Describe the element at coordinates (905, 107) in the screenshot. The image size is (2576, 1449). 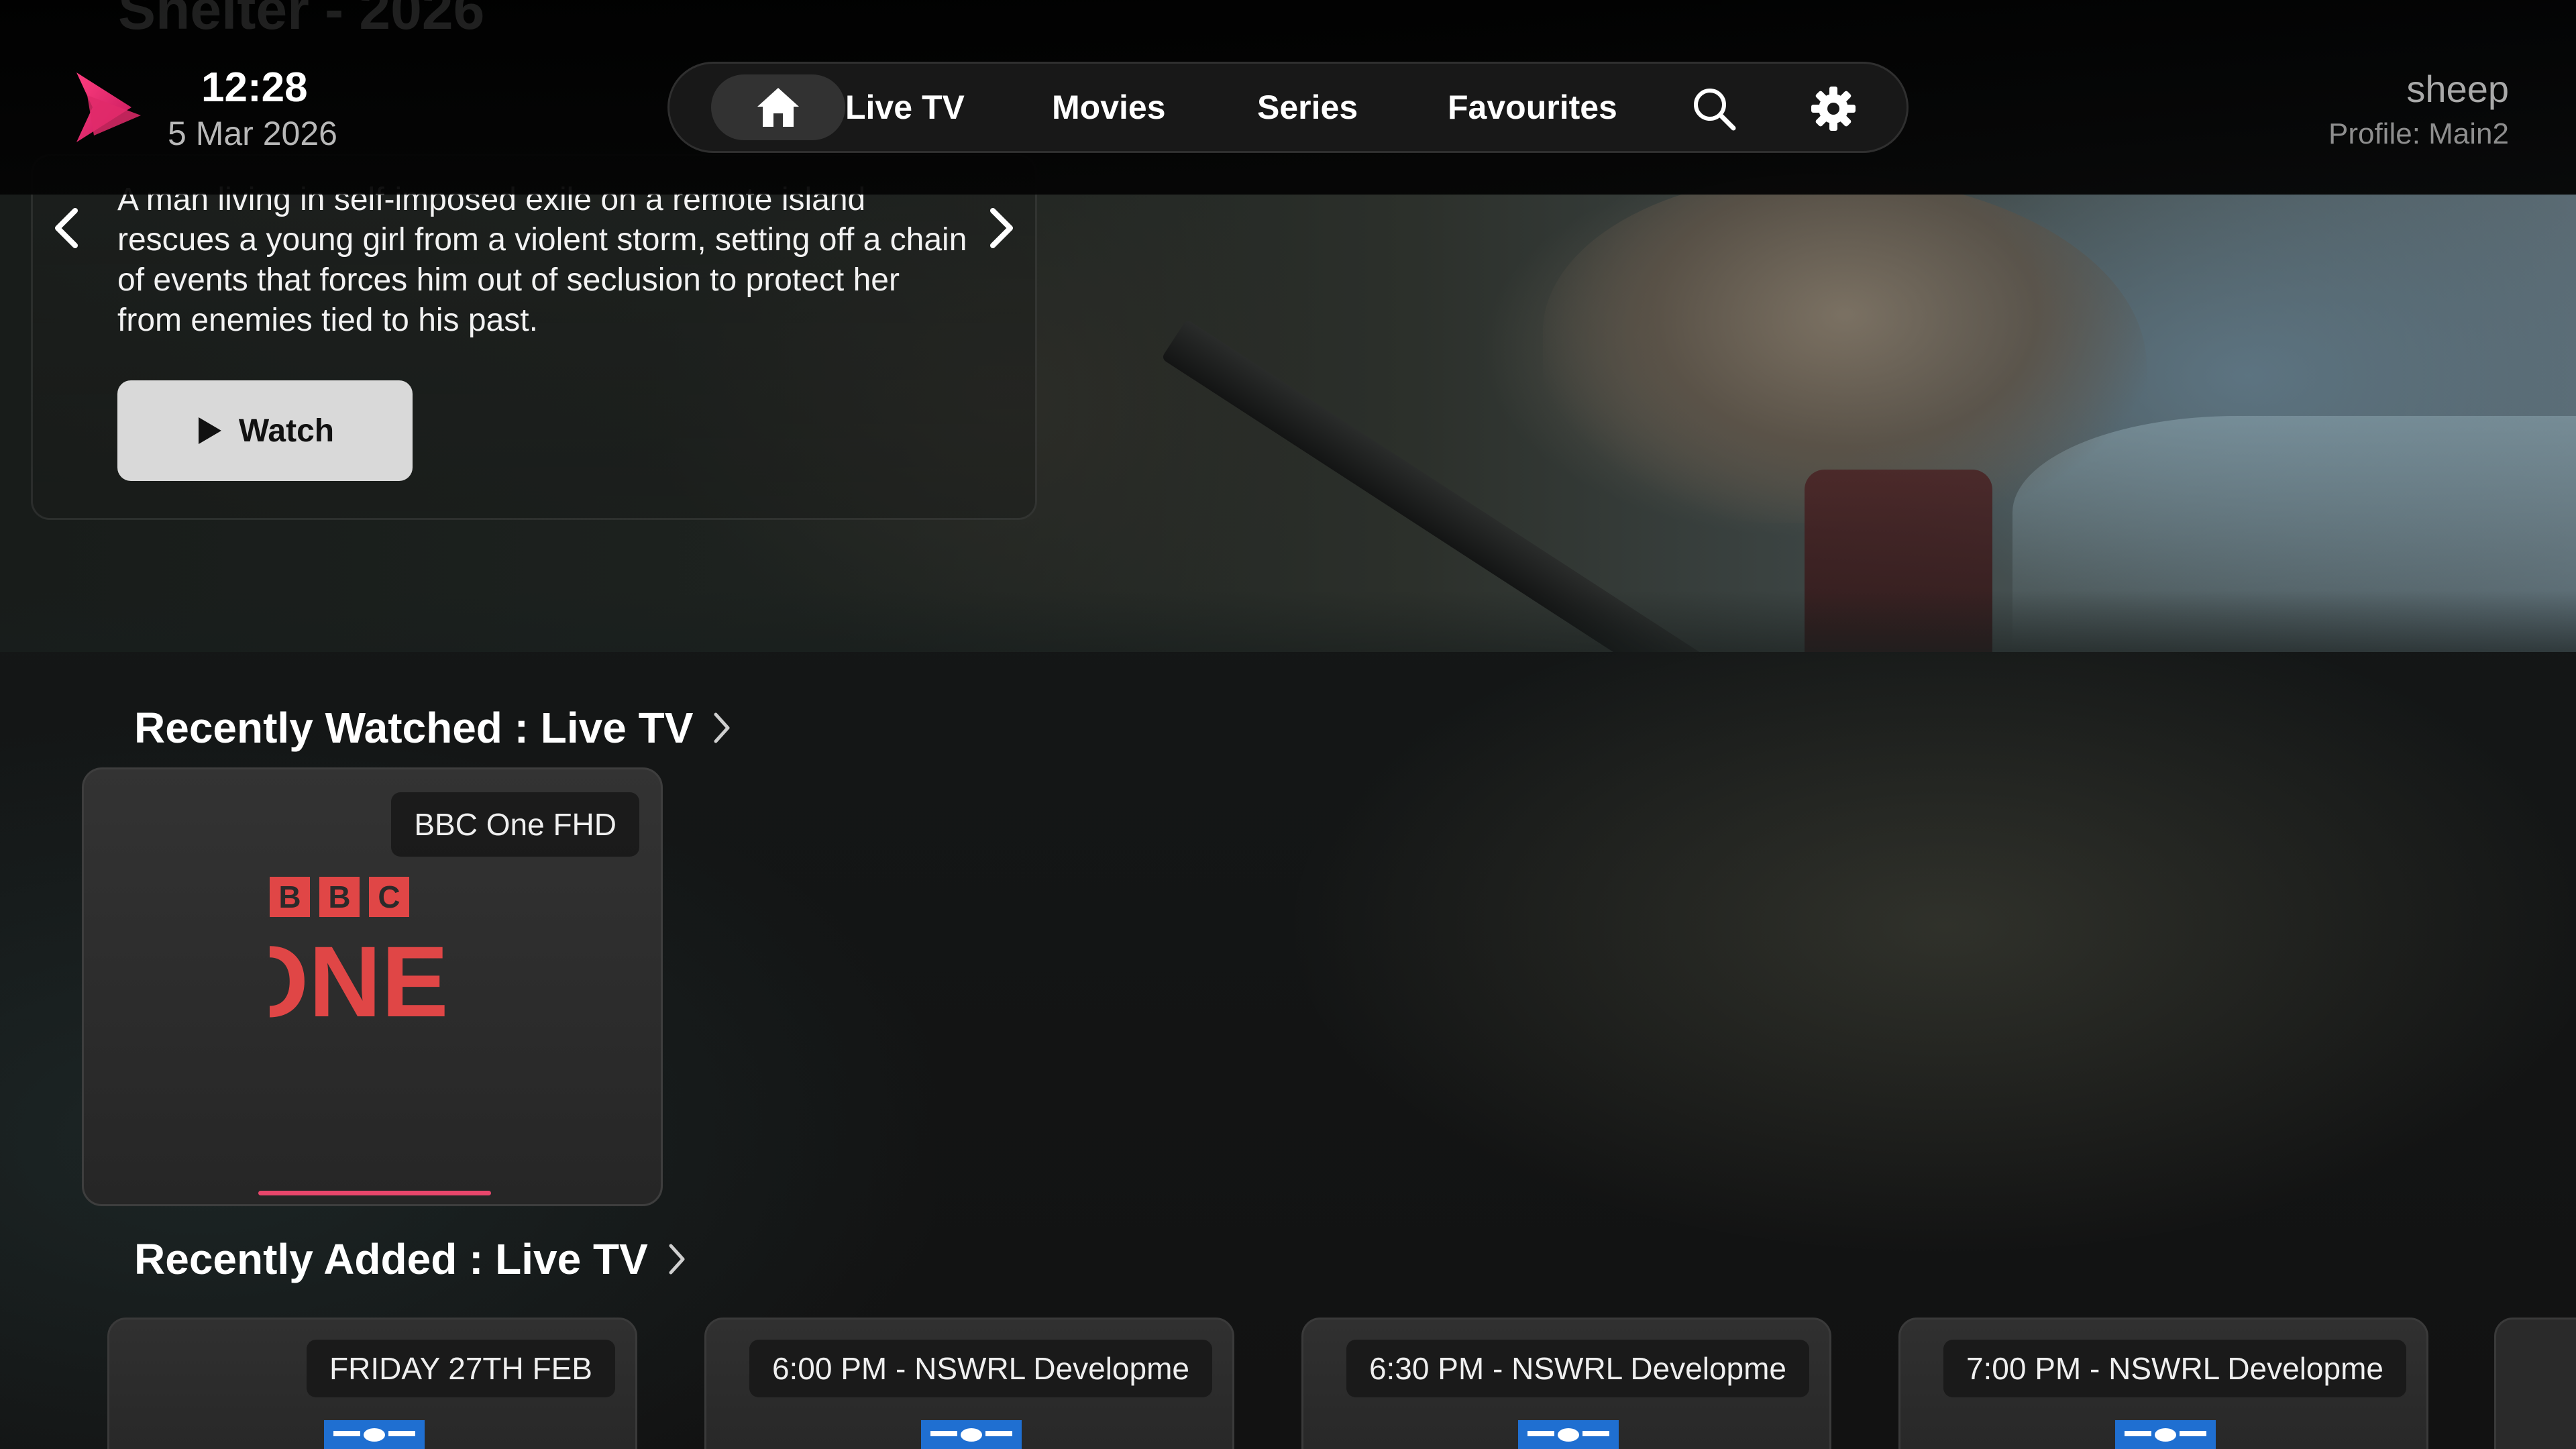
I see `nav-live-tv: Live TV` at that location.